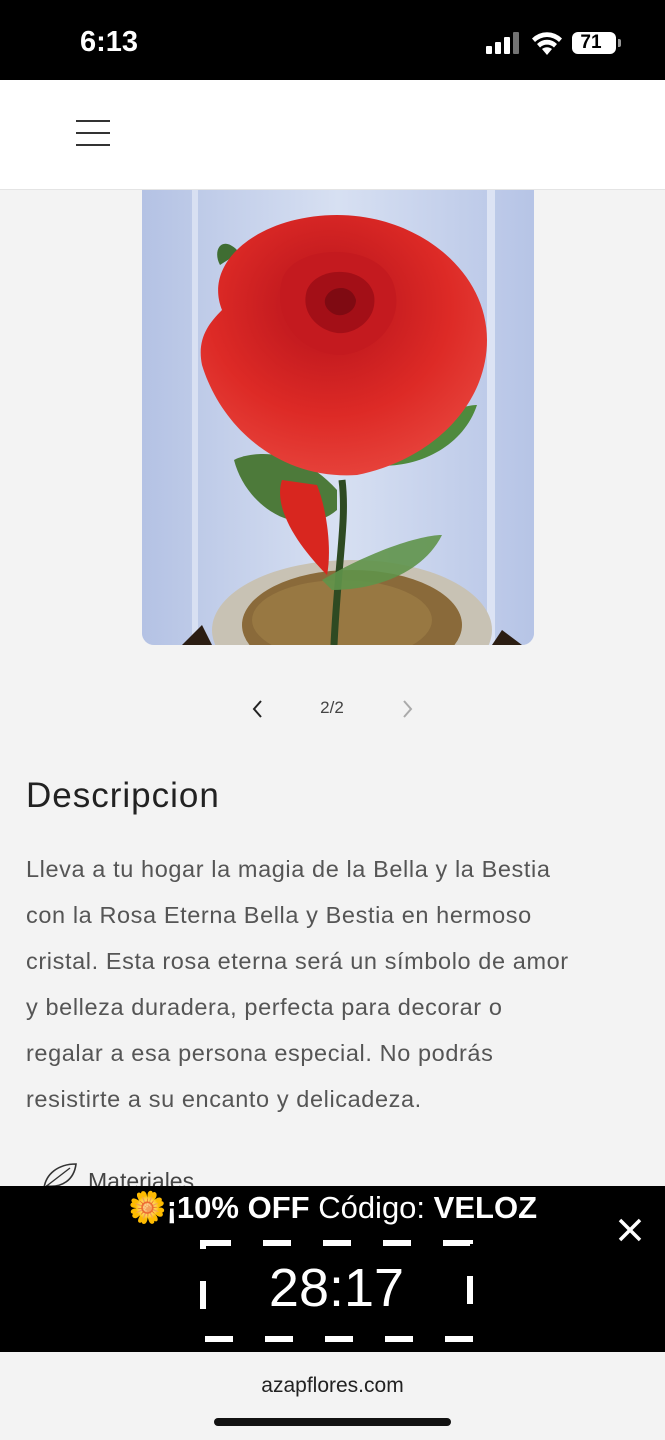  Describe the element at coordinates (591, 42) in the screenshot. I see `battery-level: 71` at that location.